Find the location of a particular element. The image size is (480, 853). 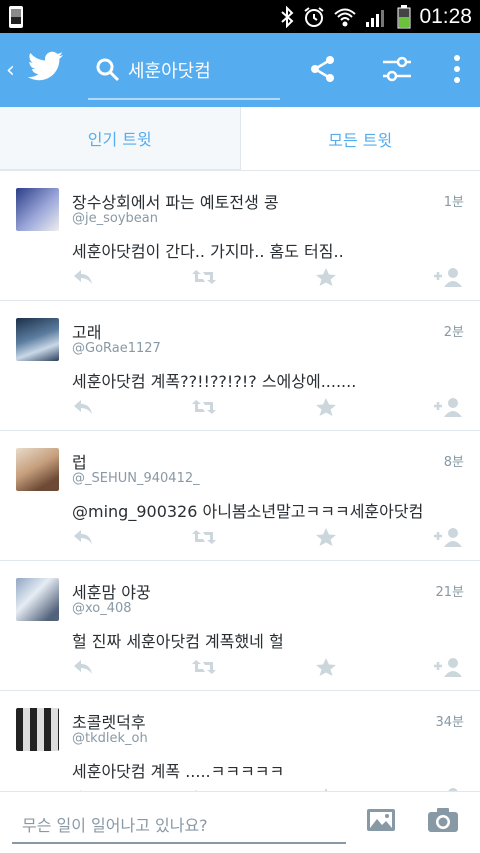

tweet-item: 초콜렛덕후 @tkdlek_oh 34분 세훈아닷컴 계폭 .....ㅋㅋㅋㅋㅋ is located at coordinates (240, 741).